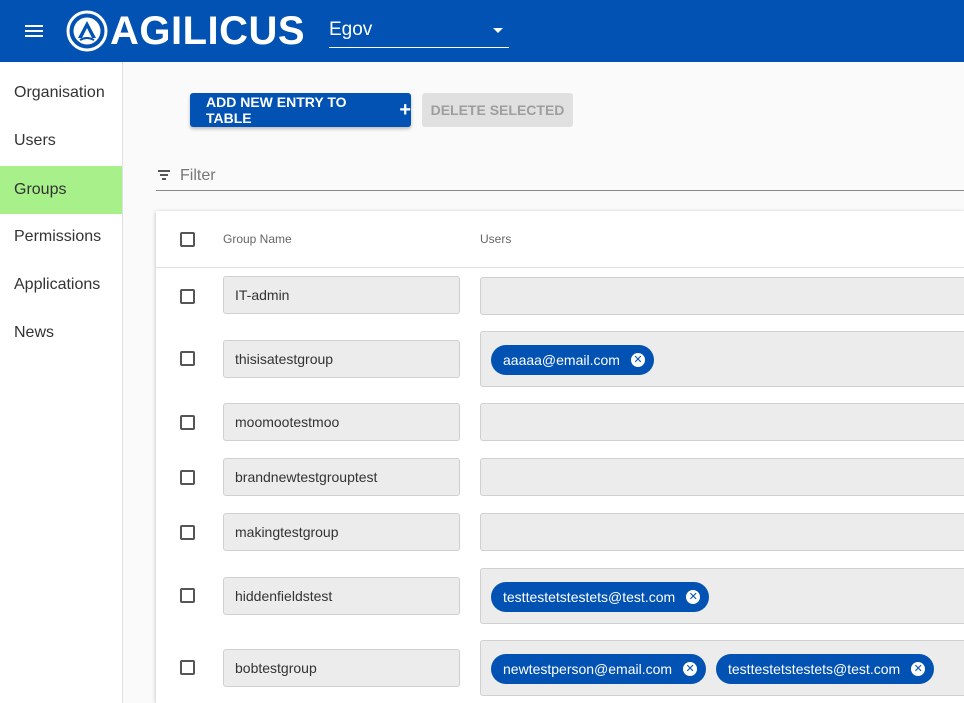 The width and height of the screenshot is (964, 703). I want to click on add-new-entry-button: ADD NEW ENTRY TO TABLE +, so click(300, 110).